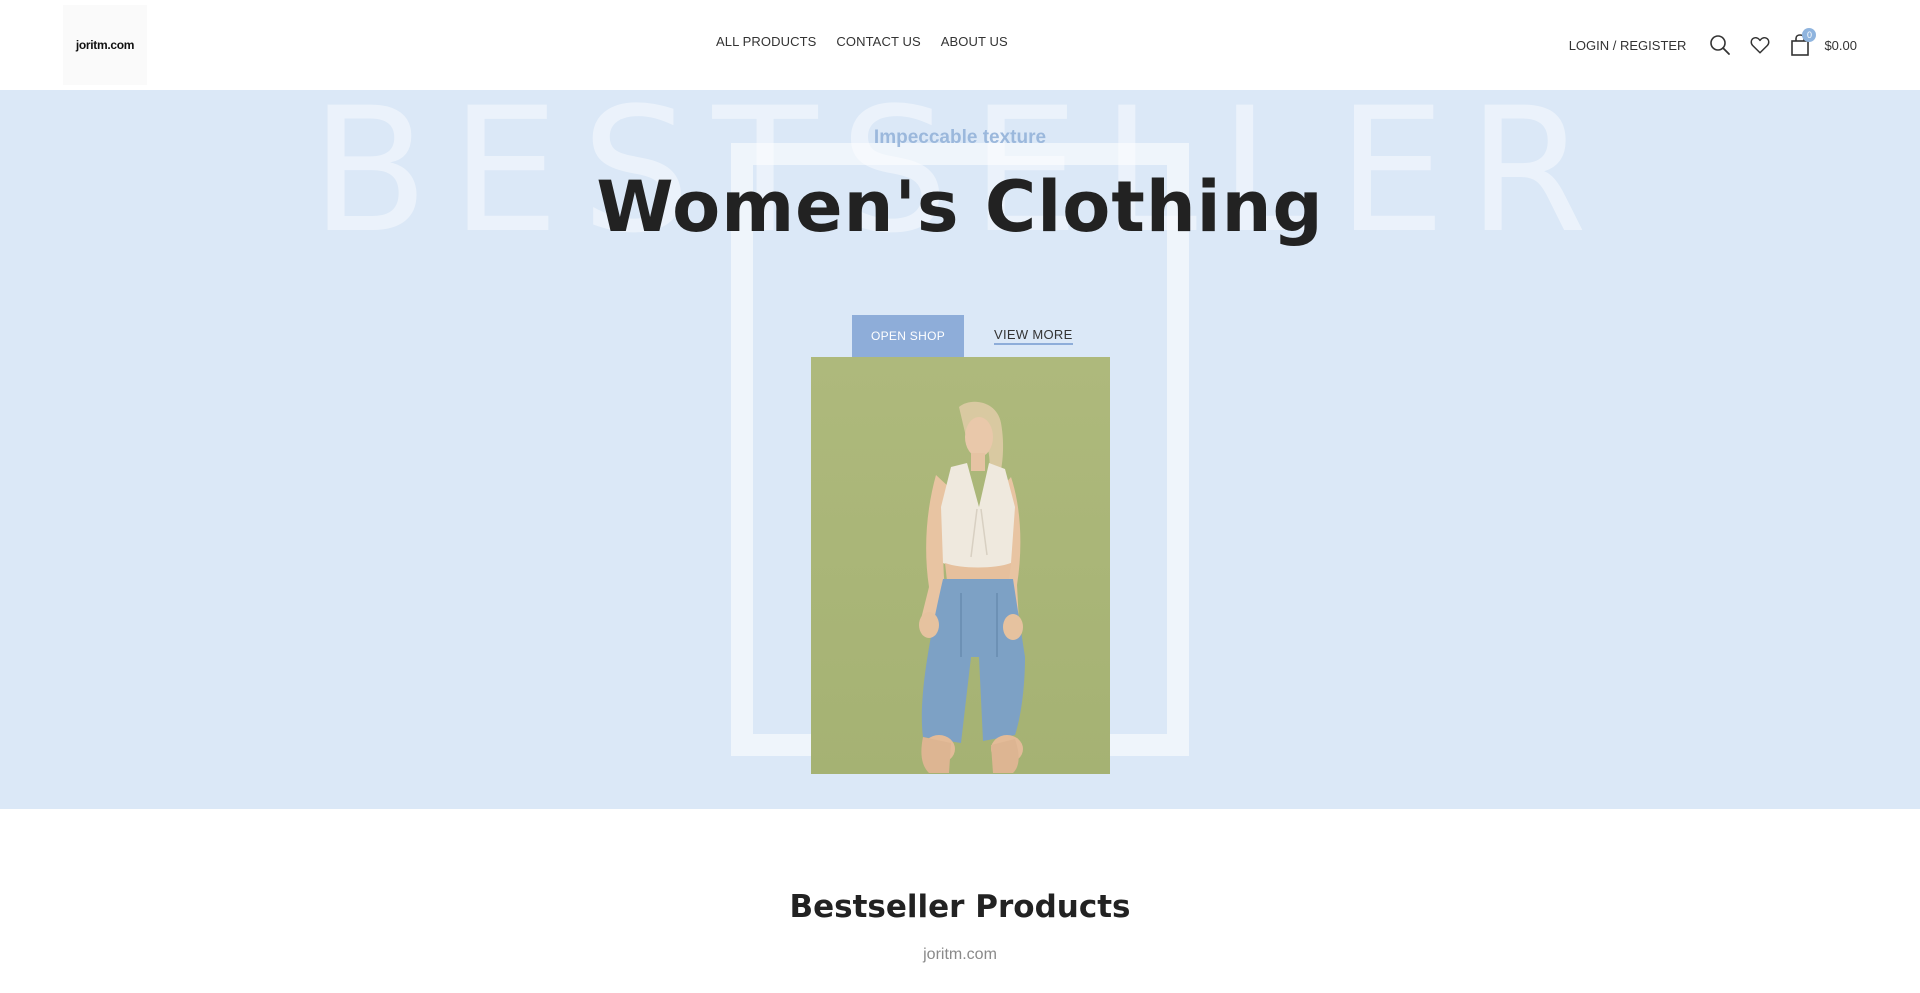 The height and width of the screenshot is (993, 1920). What do you see at coordinates (908, 336) in the screenshot?
I see `open-shop-button: OPEN SHOP` at bounding box center [908, 336].